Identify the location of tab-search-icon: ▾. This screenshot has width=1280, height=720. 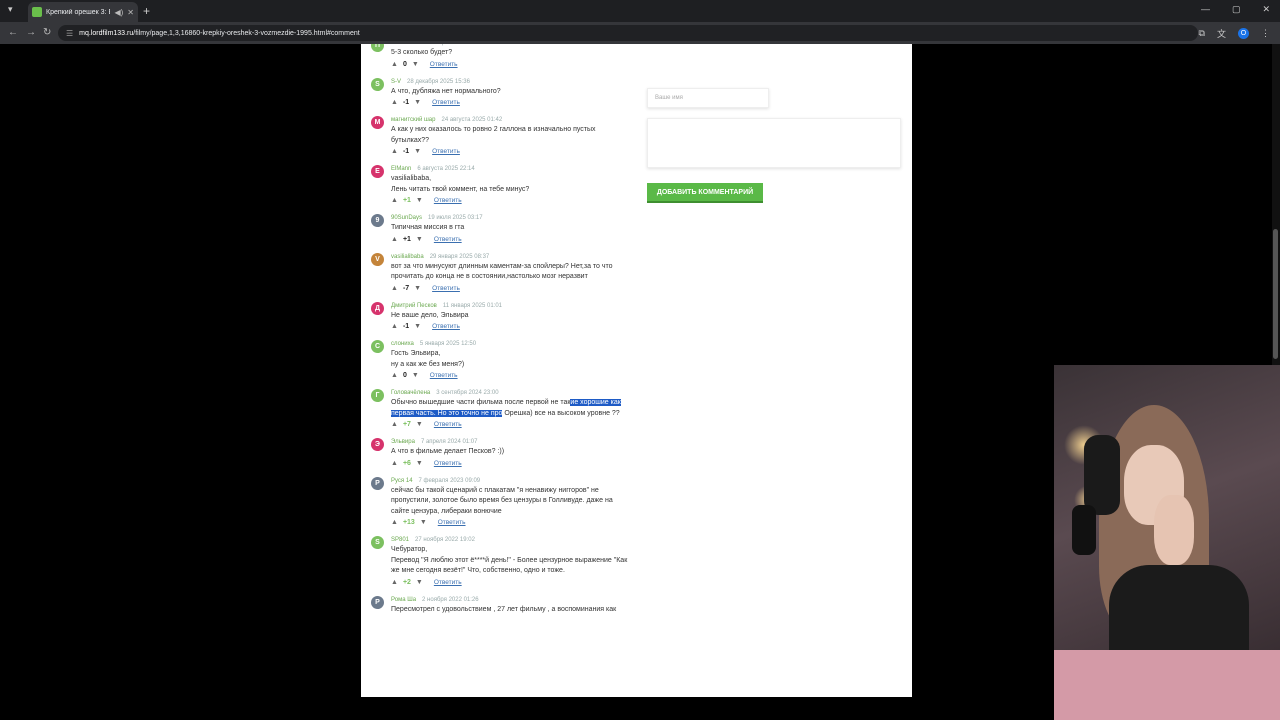
(10, 9).